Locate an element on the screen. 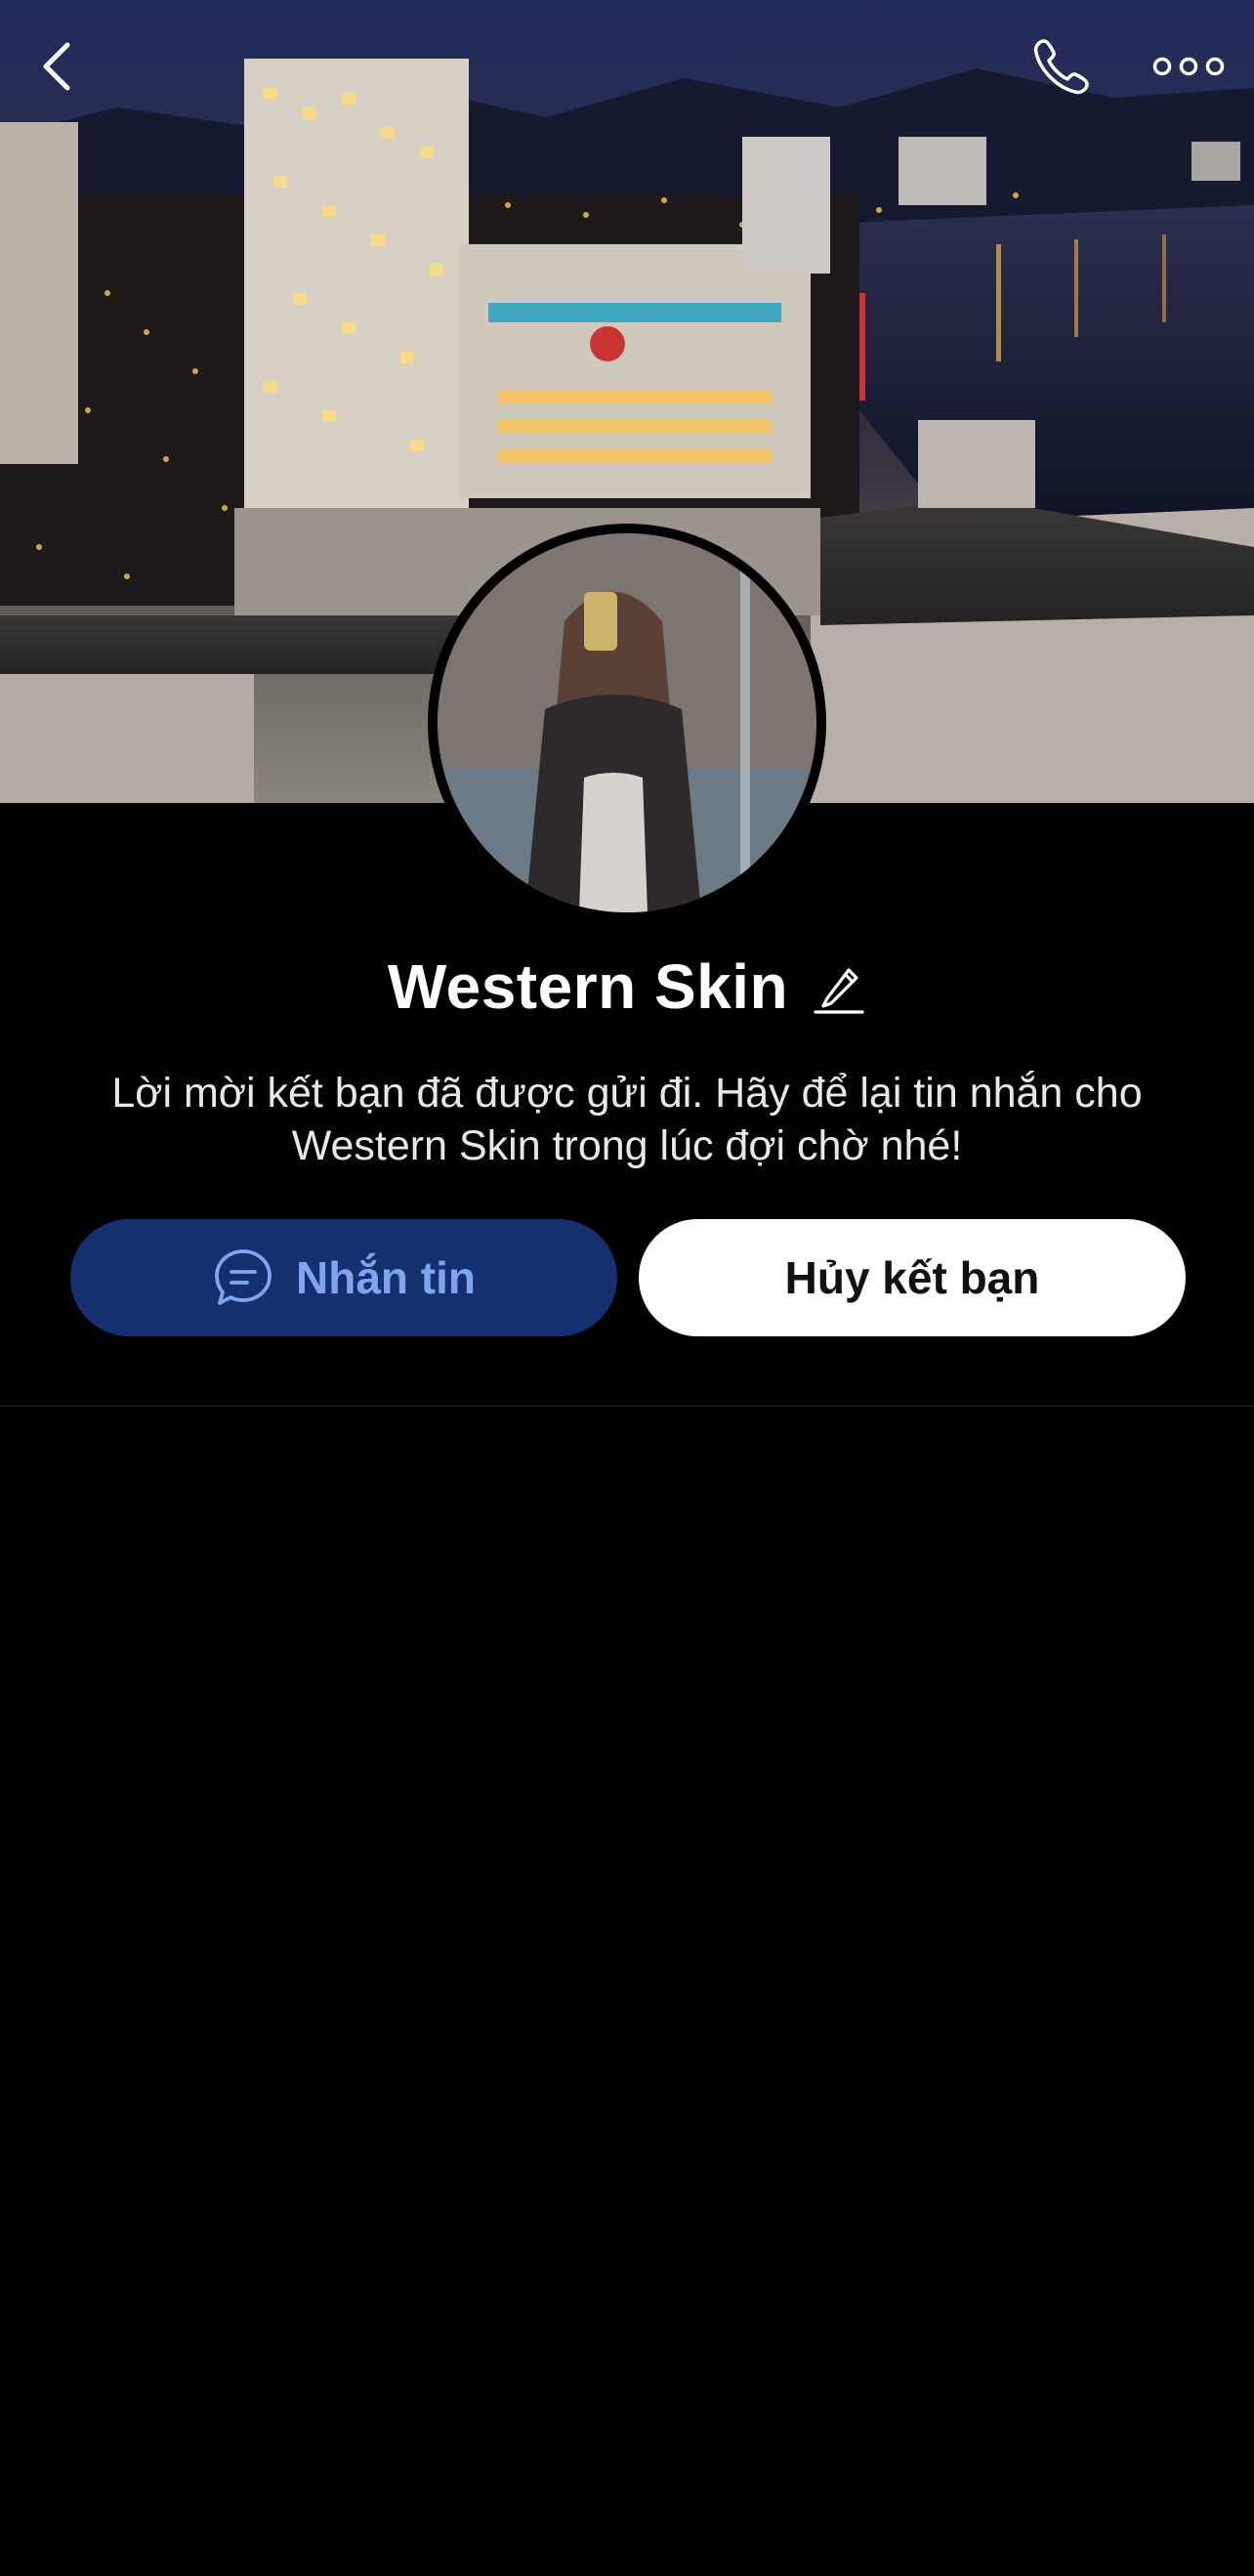  avatar is located at coordinates (627, 723).